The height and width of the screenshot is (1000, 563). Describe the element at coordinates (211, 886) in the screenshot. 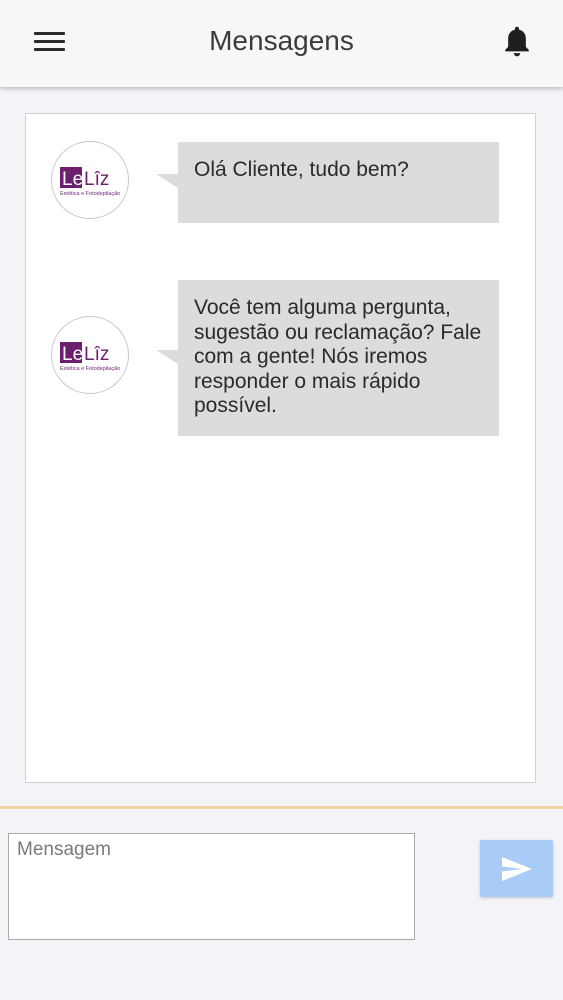

I see `message-input` at that location.